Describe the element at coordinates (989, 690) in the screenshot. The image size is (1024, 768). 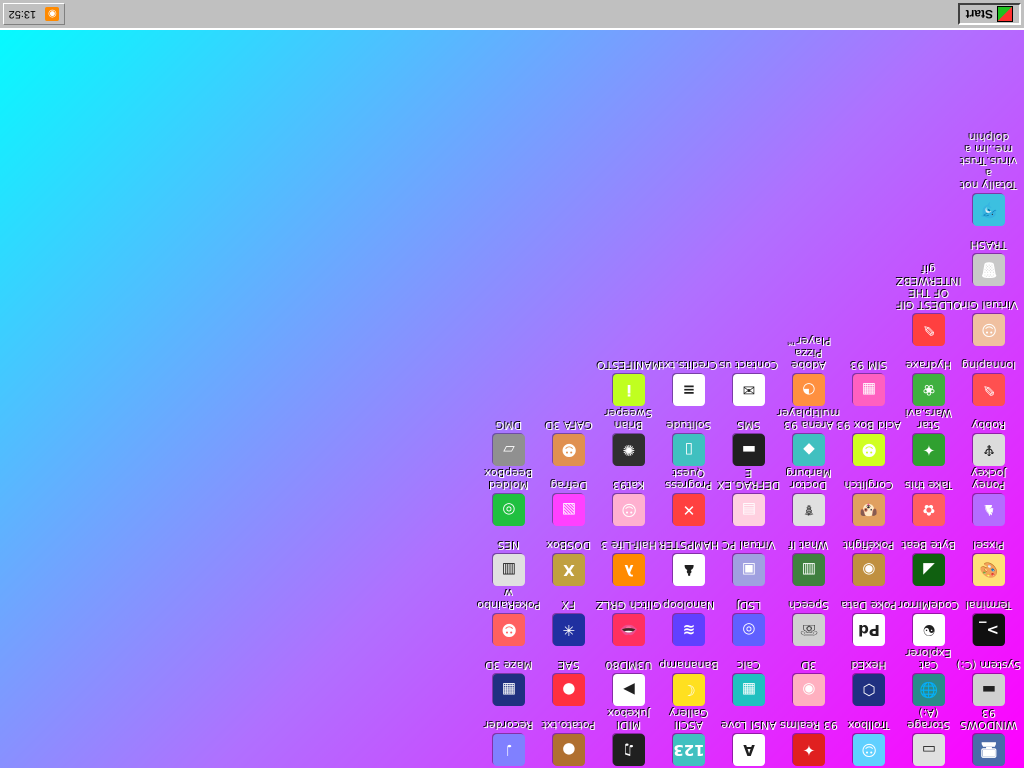
I see `app-icon: ▬` at that location.